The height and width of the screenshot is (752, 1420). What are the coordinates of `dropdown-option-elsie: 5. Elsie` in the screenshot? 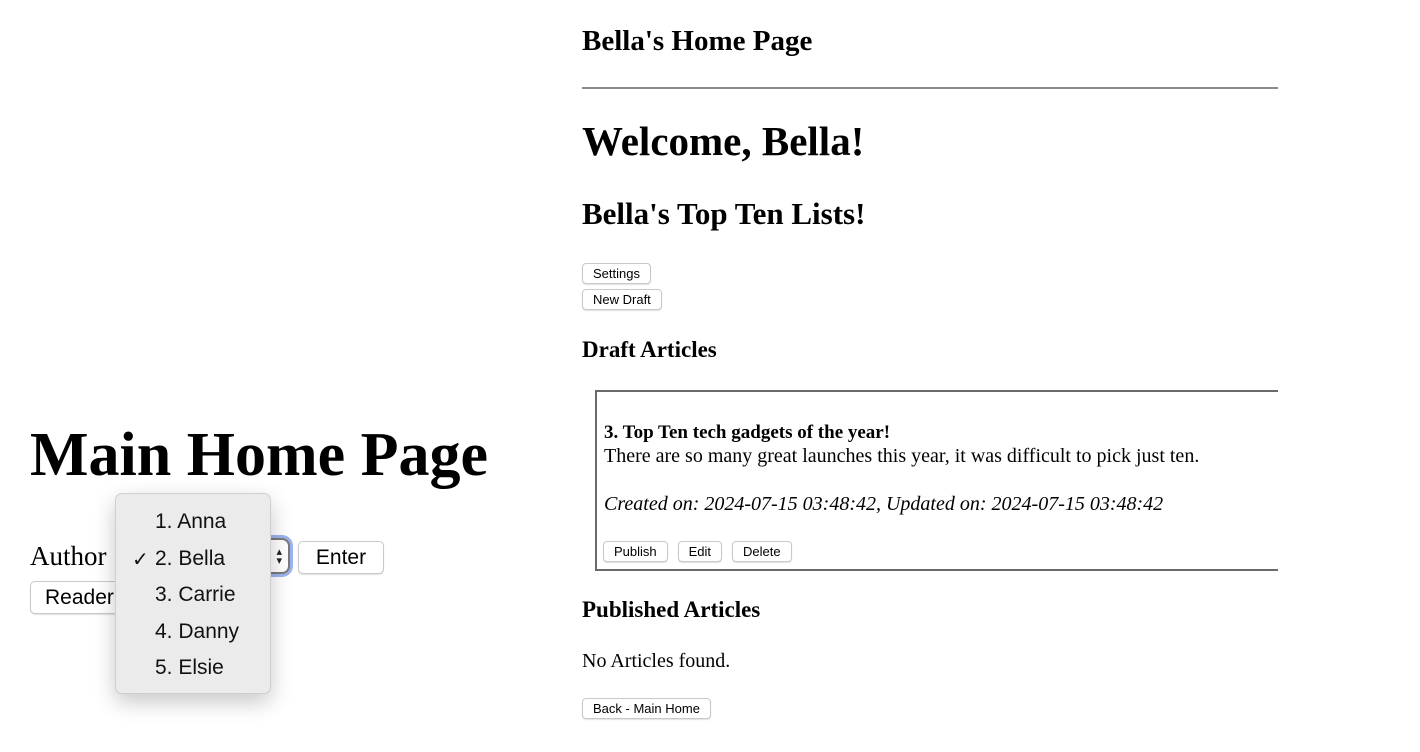 It's located at (193, 668).